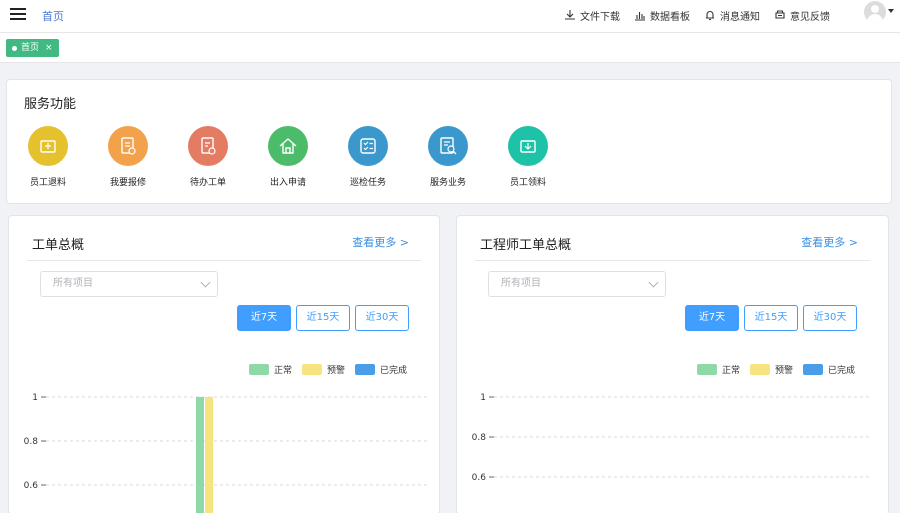  Describe the element at coordinates (672, 438) in the screenshot. I see `engineer-workorder-bar-chart: 1 0.8 0.6` at that location.